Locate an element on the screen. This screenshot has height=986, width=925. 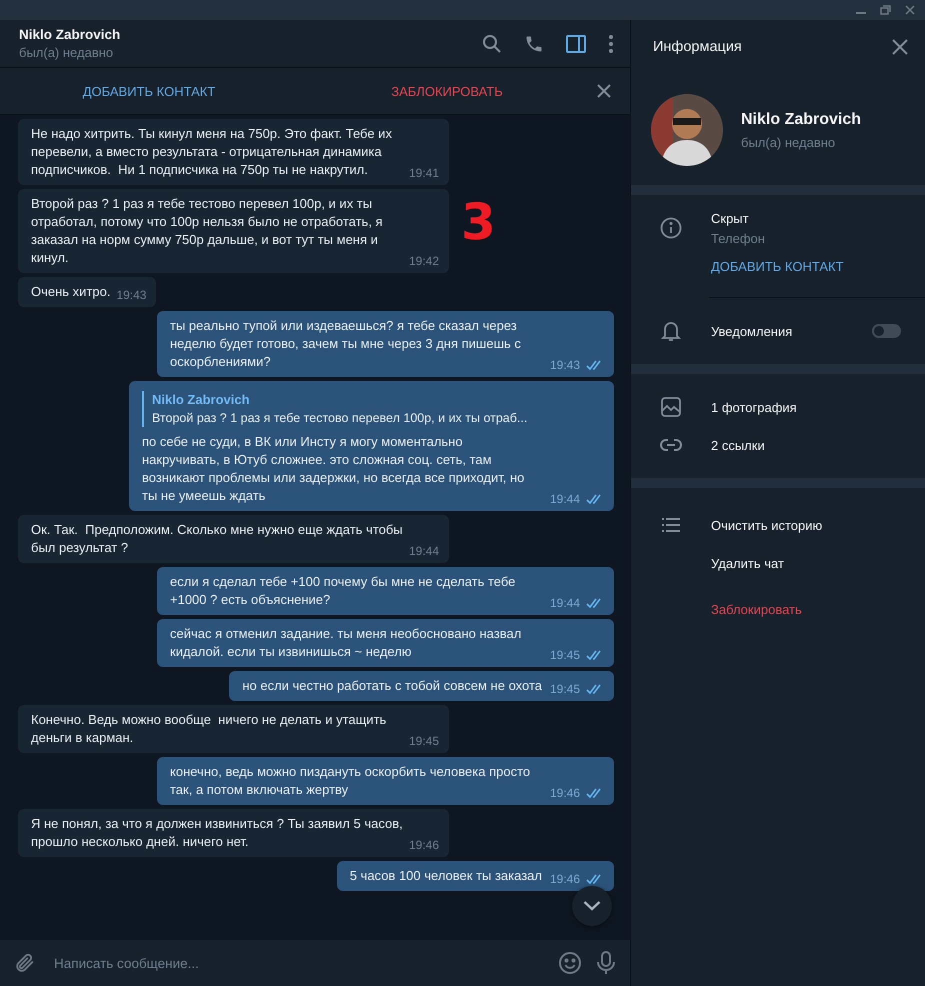
chevron-down-icon is located at coordinates (592, 906).